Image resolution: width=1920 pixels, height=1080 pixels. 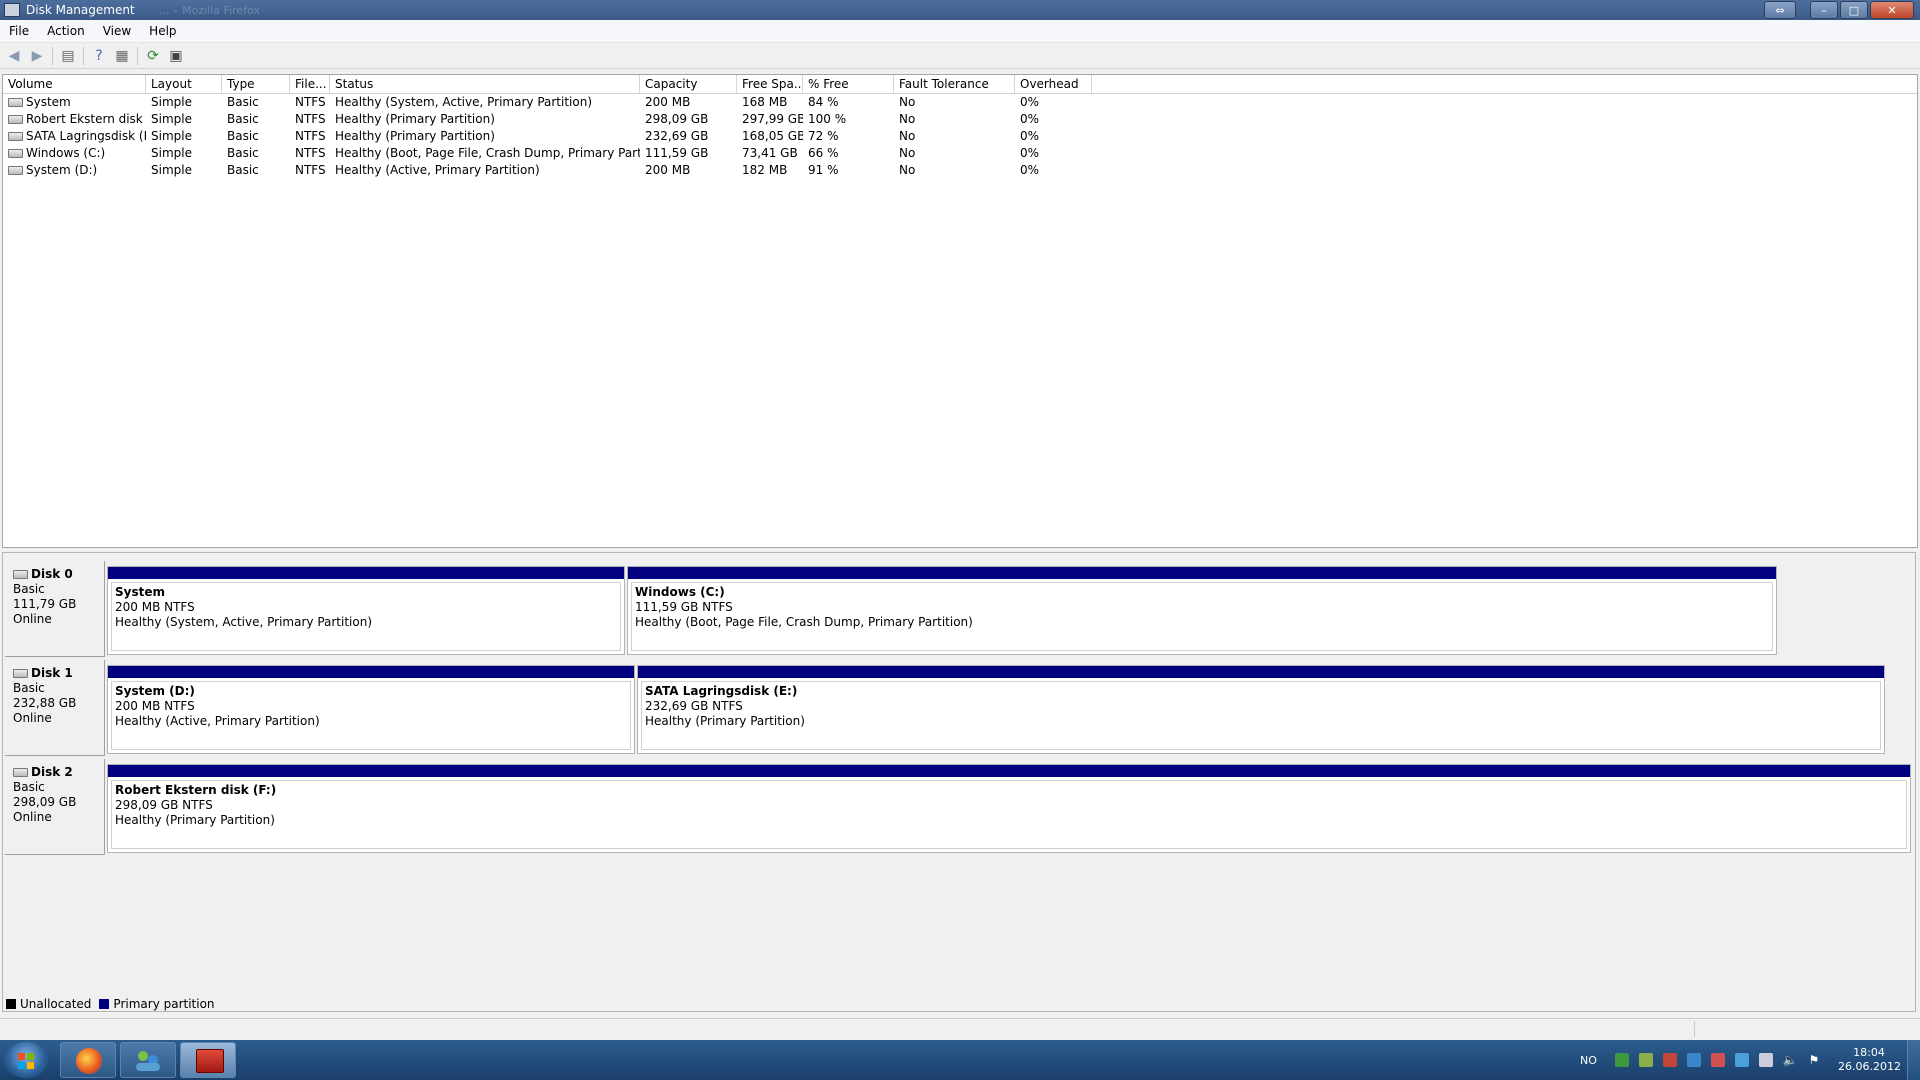 I want to click on menu-action: Action, so click(x=66, y=31).